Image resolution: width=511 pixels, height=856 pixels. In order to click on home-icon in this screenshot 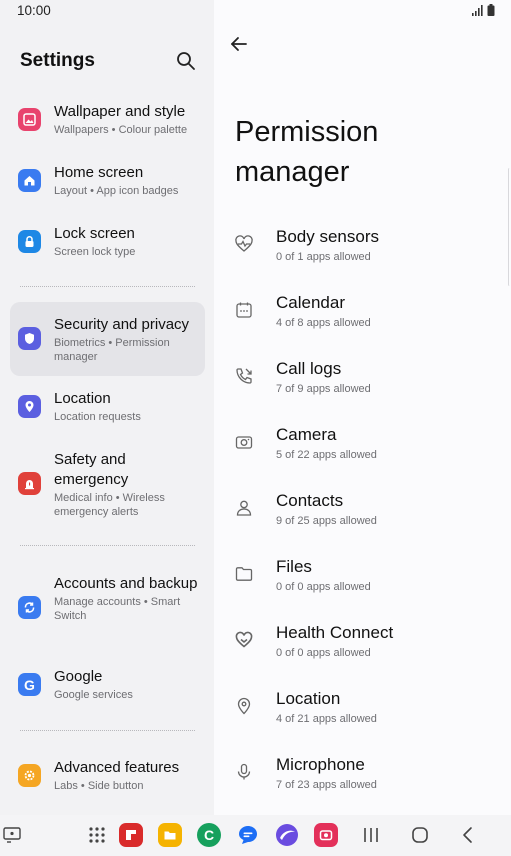, I will do `click(29, 180)`.